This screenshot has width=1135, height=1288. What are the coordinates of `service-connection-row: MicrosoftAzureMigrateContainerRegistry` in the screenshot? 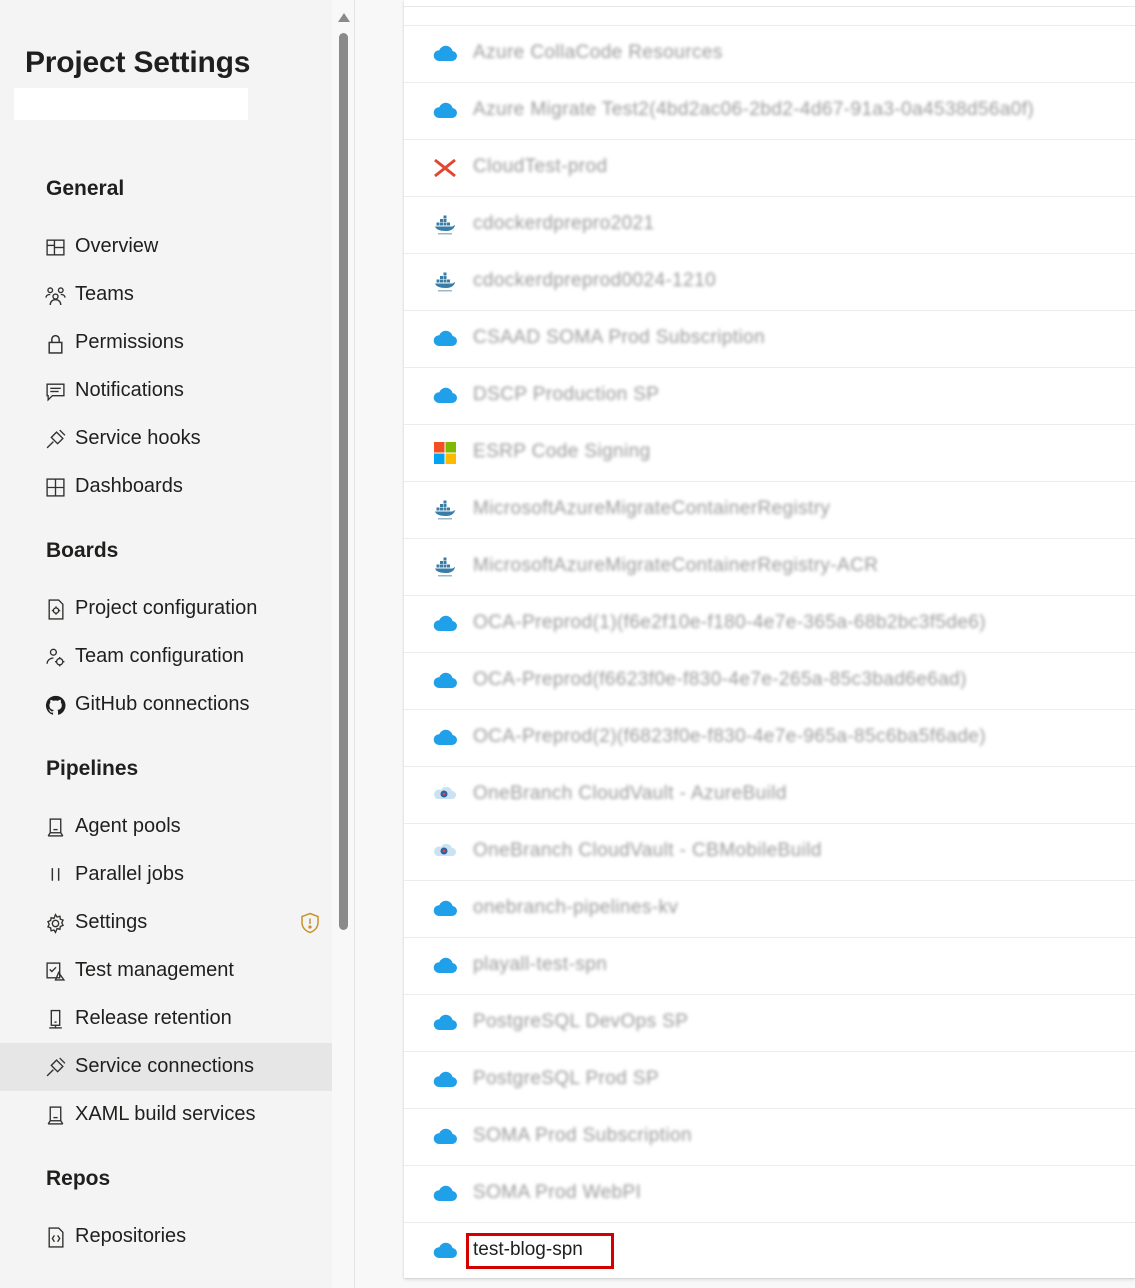 It's located at (769, 510).